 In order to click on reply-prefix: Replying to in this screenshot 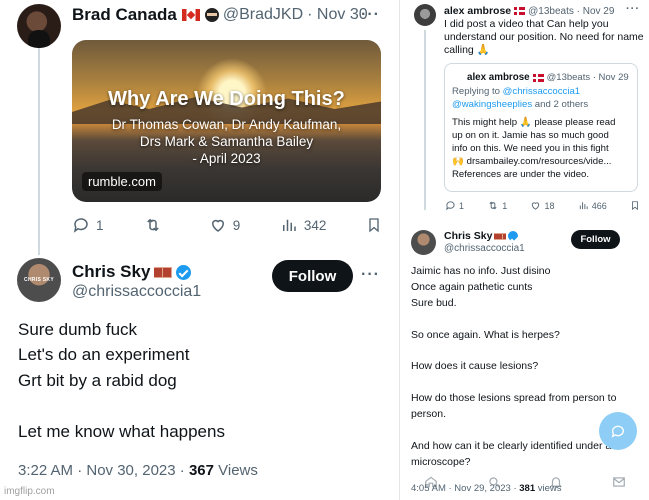, I will do `click(477, 91)`.